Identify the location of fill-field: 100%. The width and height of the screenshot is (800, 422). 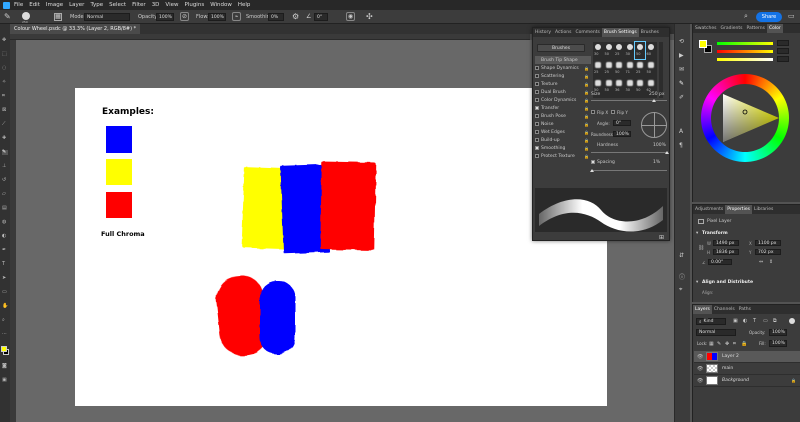
(778, 343).